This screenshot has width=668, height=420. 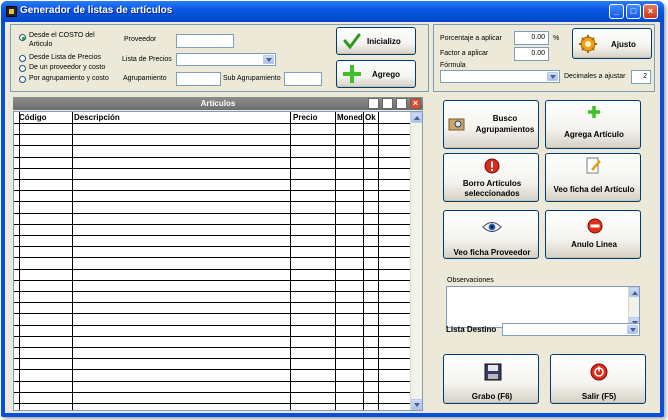 What do you see at coordinates (599, 372) in the screenshot?
I see `exit-icon` at bounding box center [599, 372].